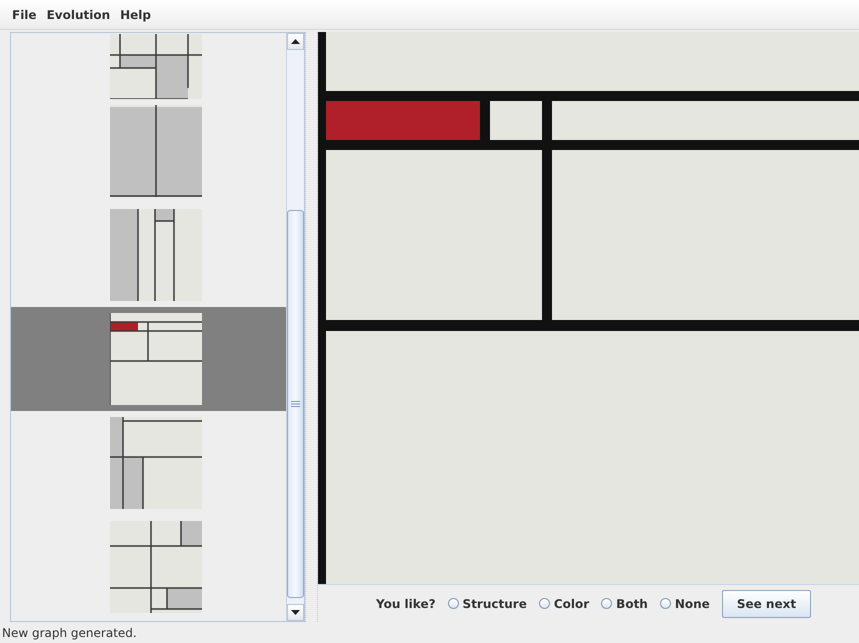  I want to click on radio-label: Structure, so click(494, 603).